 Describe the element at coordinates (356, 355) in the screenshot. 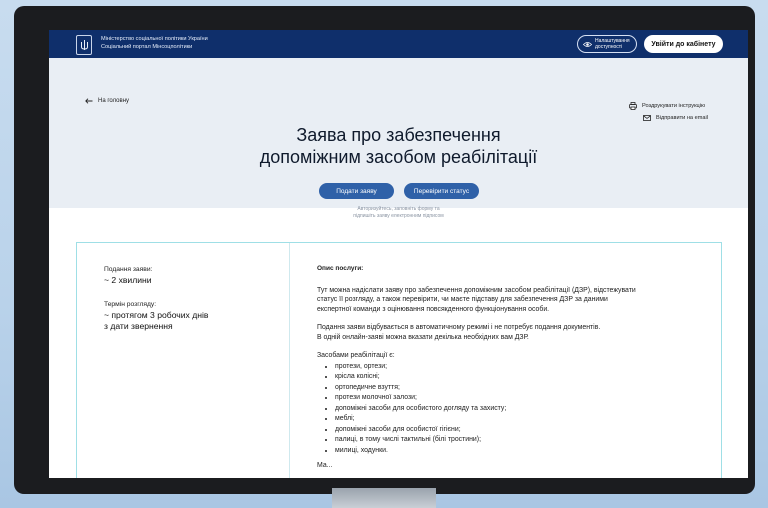

I see `aids-list-title: Засобами реабілітації є:` at that location.